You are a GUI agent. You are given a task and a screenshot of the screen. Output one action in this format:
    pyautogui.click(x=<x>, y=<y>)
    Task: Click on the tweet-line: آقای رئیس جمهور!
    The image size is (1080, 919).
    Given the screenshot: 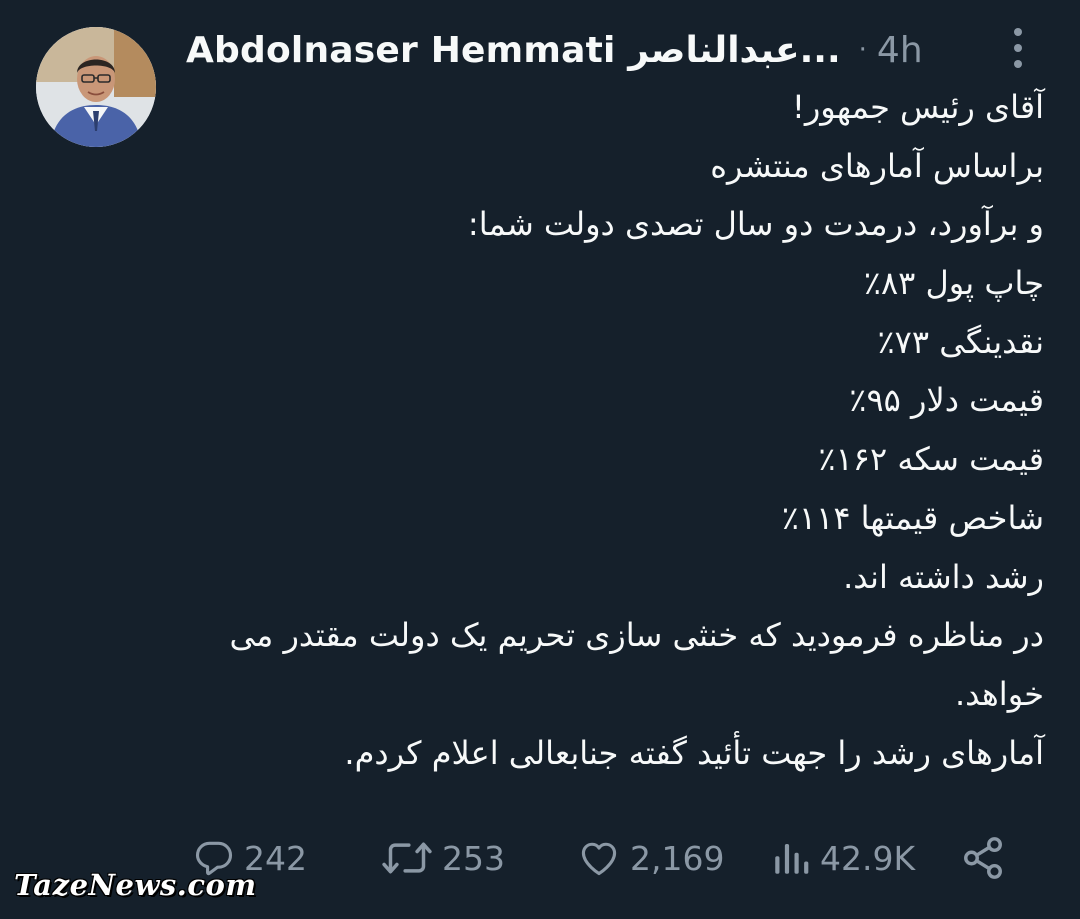 What is the action you would take?
    pyautogui.click(x=918, y=107)
    